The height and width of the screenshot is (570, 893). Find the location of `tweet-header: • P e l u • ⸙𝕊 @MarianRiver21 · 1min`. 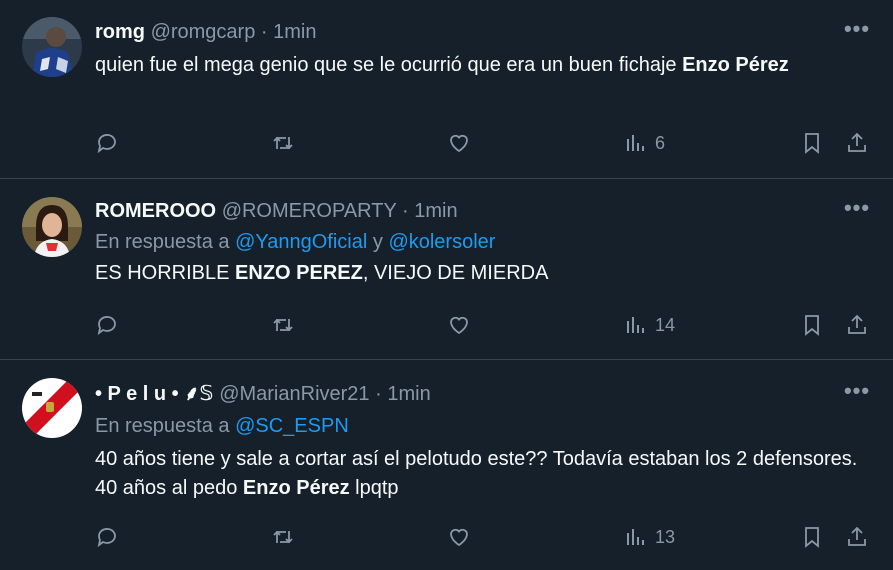

tweet-header: • P e l u • ⸙𝕊 @MarianRiver21 · 1min is located at coordinates (484, 394).